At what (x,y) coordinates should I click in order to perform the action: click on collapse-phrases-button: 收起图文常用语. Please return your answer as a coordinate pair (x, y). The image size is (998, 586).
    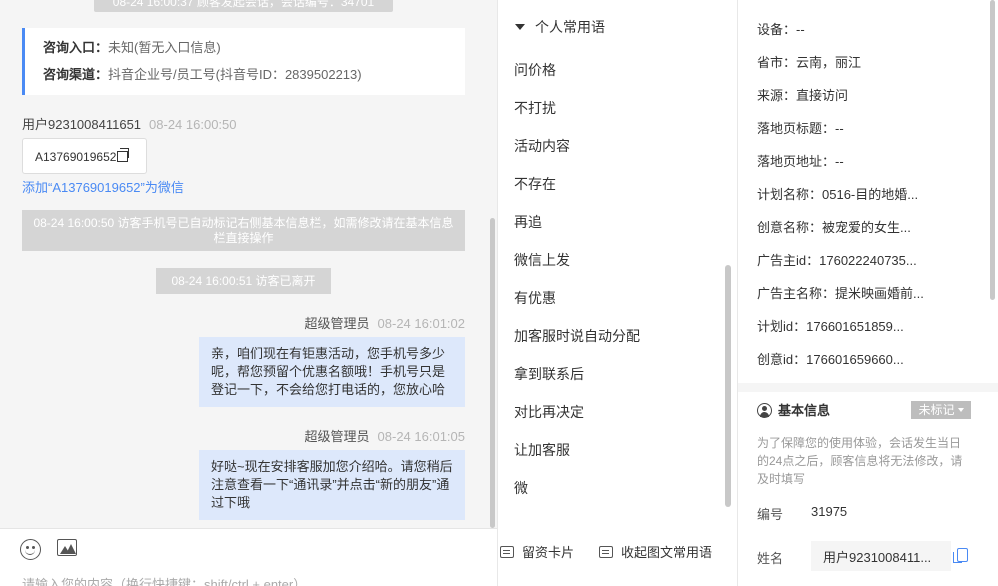
    Looking at the image, I should click on (655, 551).